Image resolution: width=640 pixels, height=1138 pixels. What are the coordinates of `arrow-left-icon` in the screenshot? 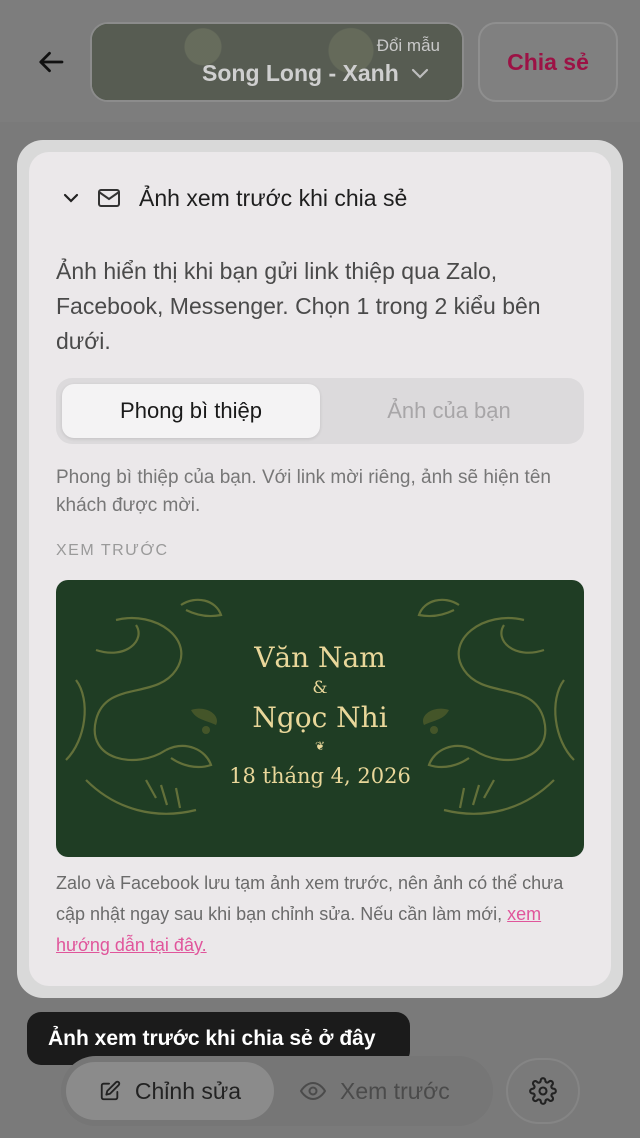 It's located at (51, 62).